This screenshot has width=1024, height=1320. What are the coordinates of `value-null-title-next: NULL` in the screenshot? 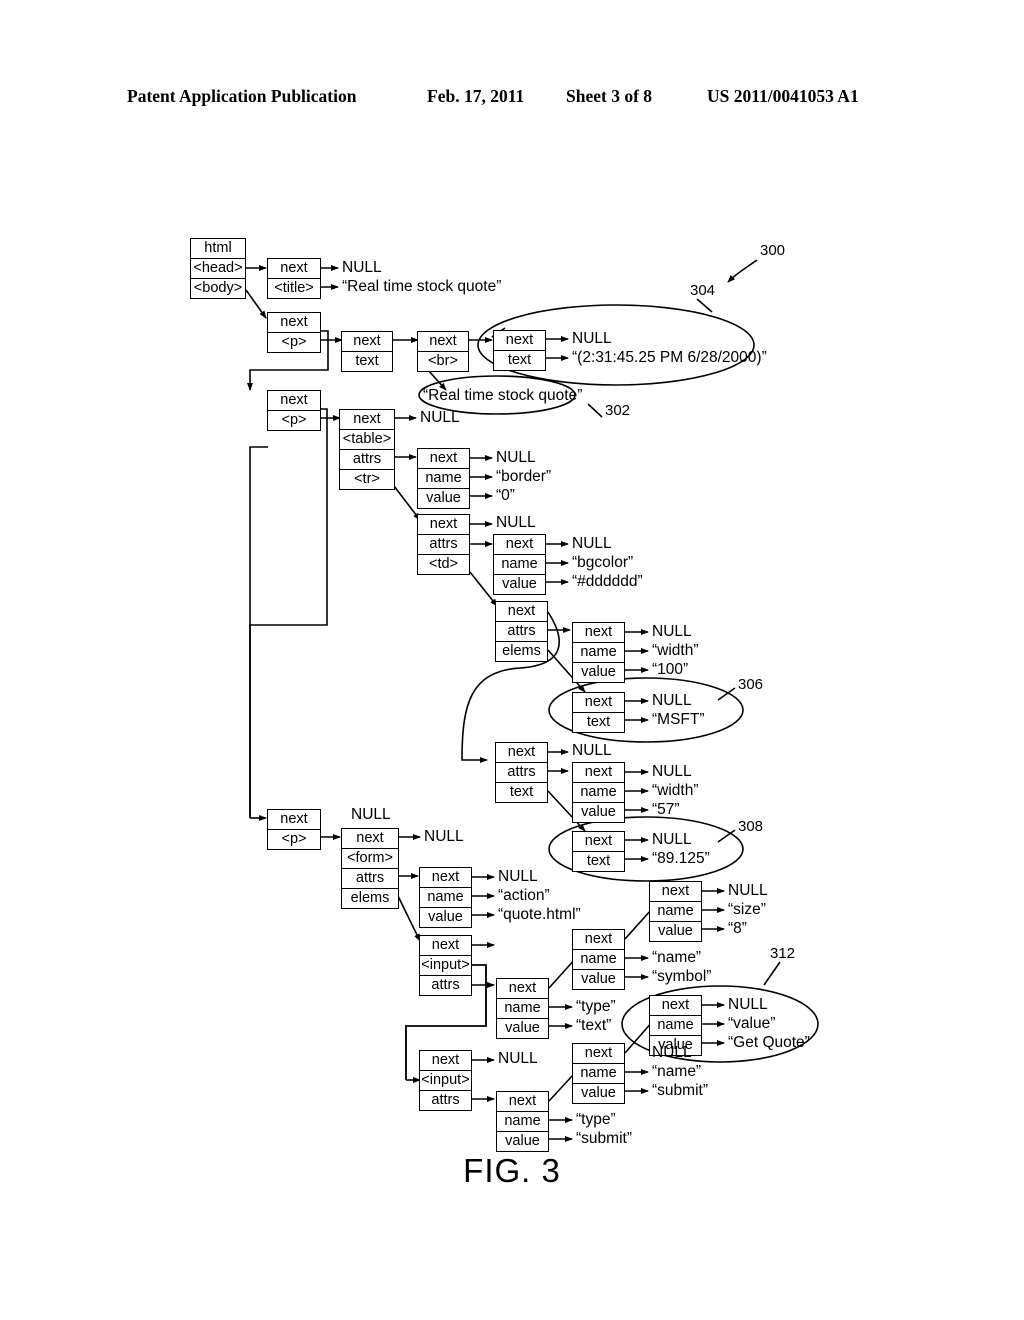 It's located at (362, 267).